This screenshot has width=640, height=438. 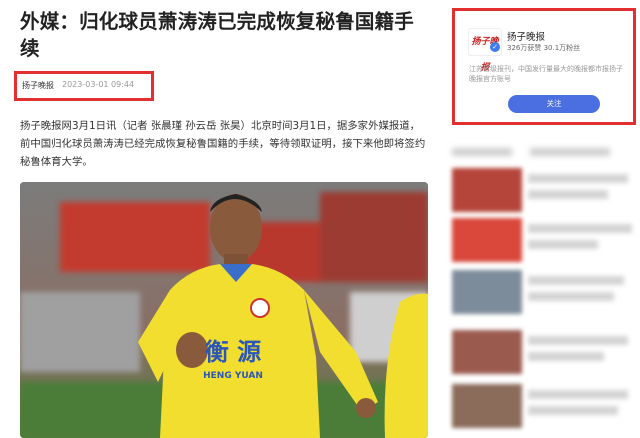 I want to click on jersey-text: 衡 源, so click(x=233, y=352).